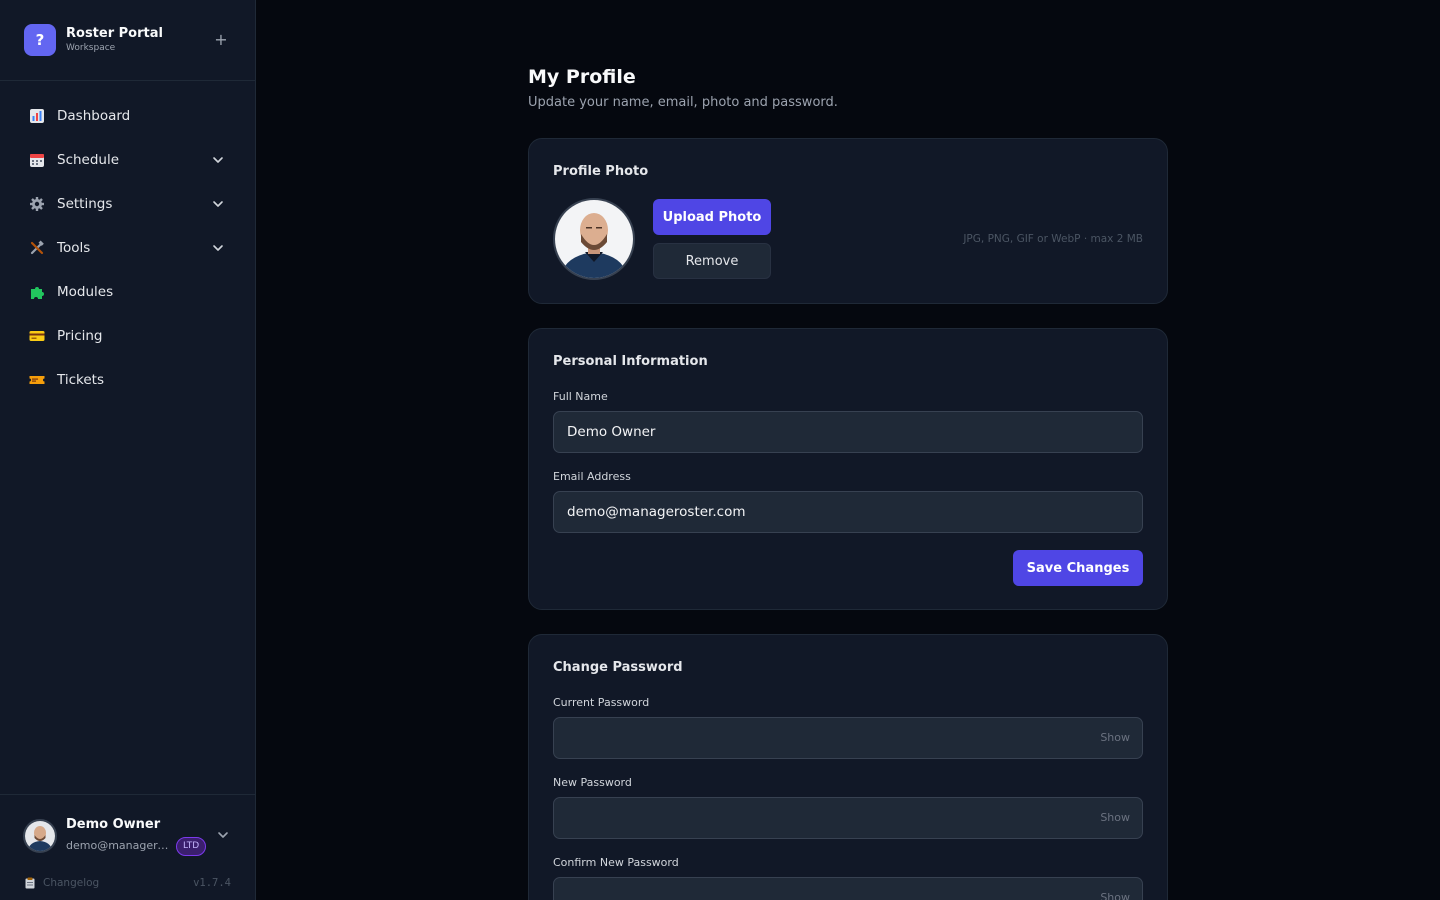 Image resolution: width=1440 pixels, height=900 pixels. I want to click on user-name: Demo Owner, so click(113, 824).